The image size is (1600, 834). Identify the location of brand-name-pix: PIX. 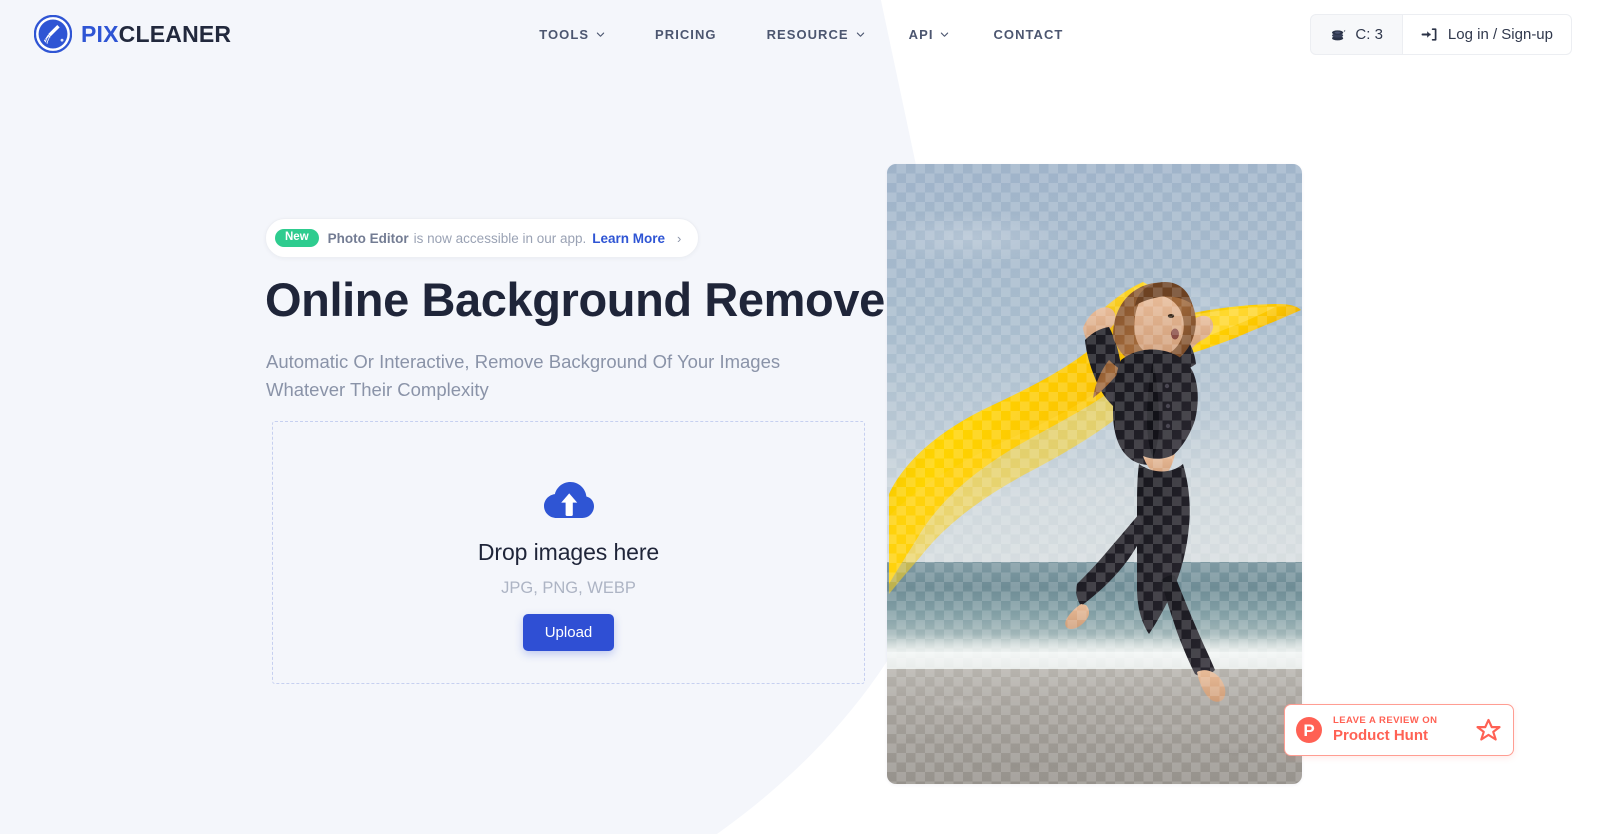
(100, 33).